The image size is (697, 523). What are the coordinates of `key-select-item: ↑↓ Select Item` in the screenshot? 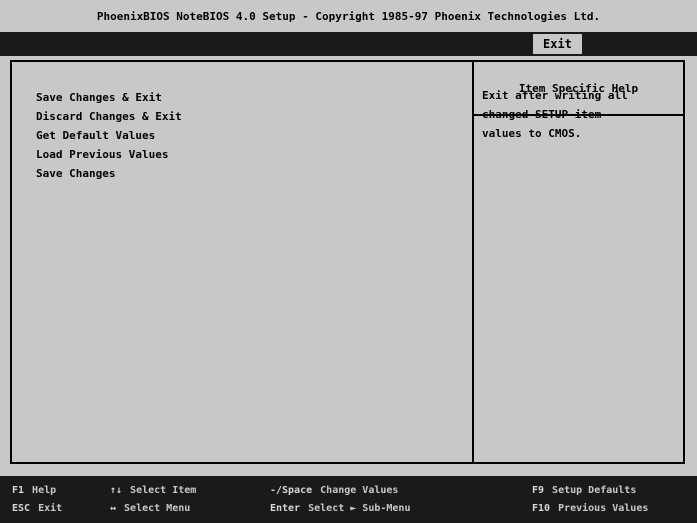 It's located at (153, 491).